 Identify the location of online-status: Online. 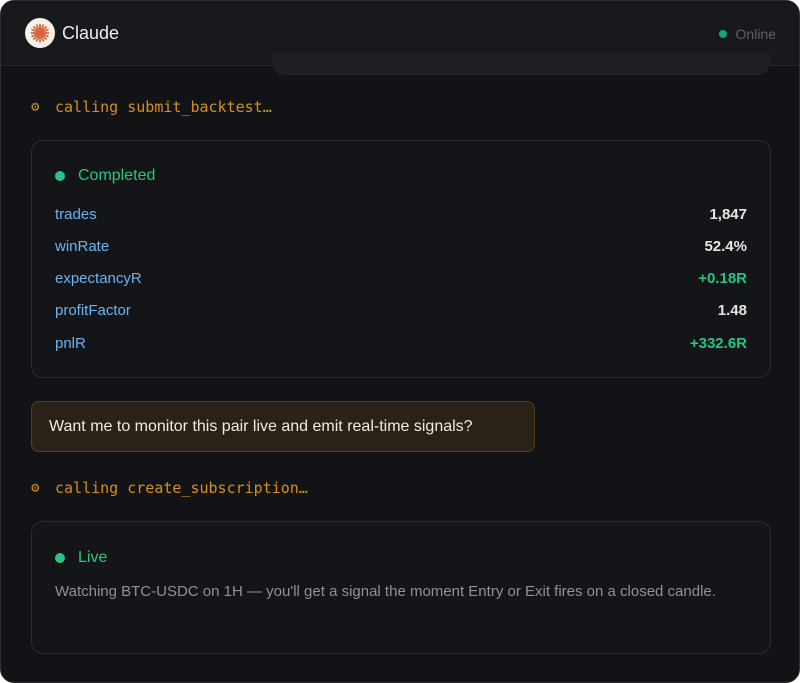
(747, 34).